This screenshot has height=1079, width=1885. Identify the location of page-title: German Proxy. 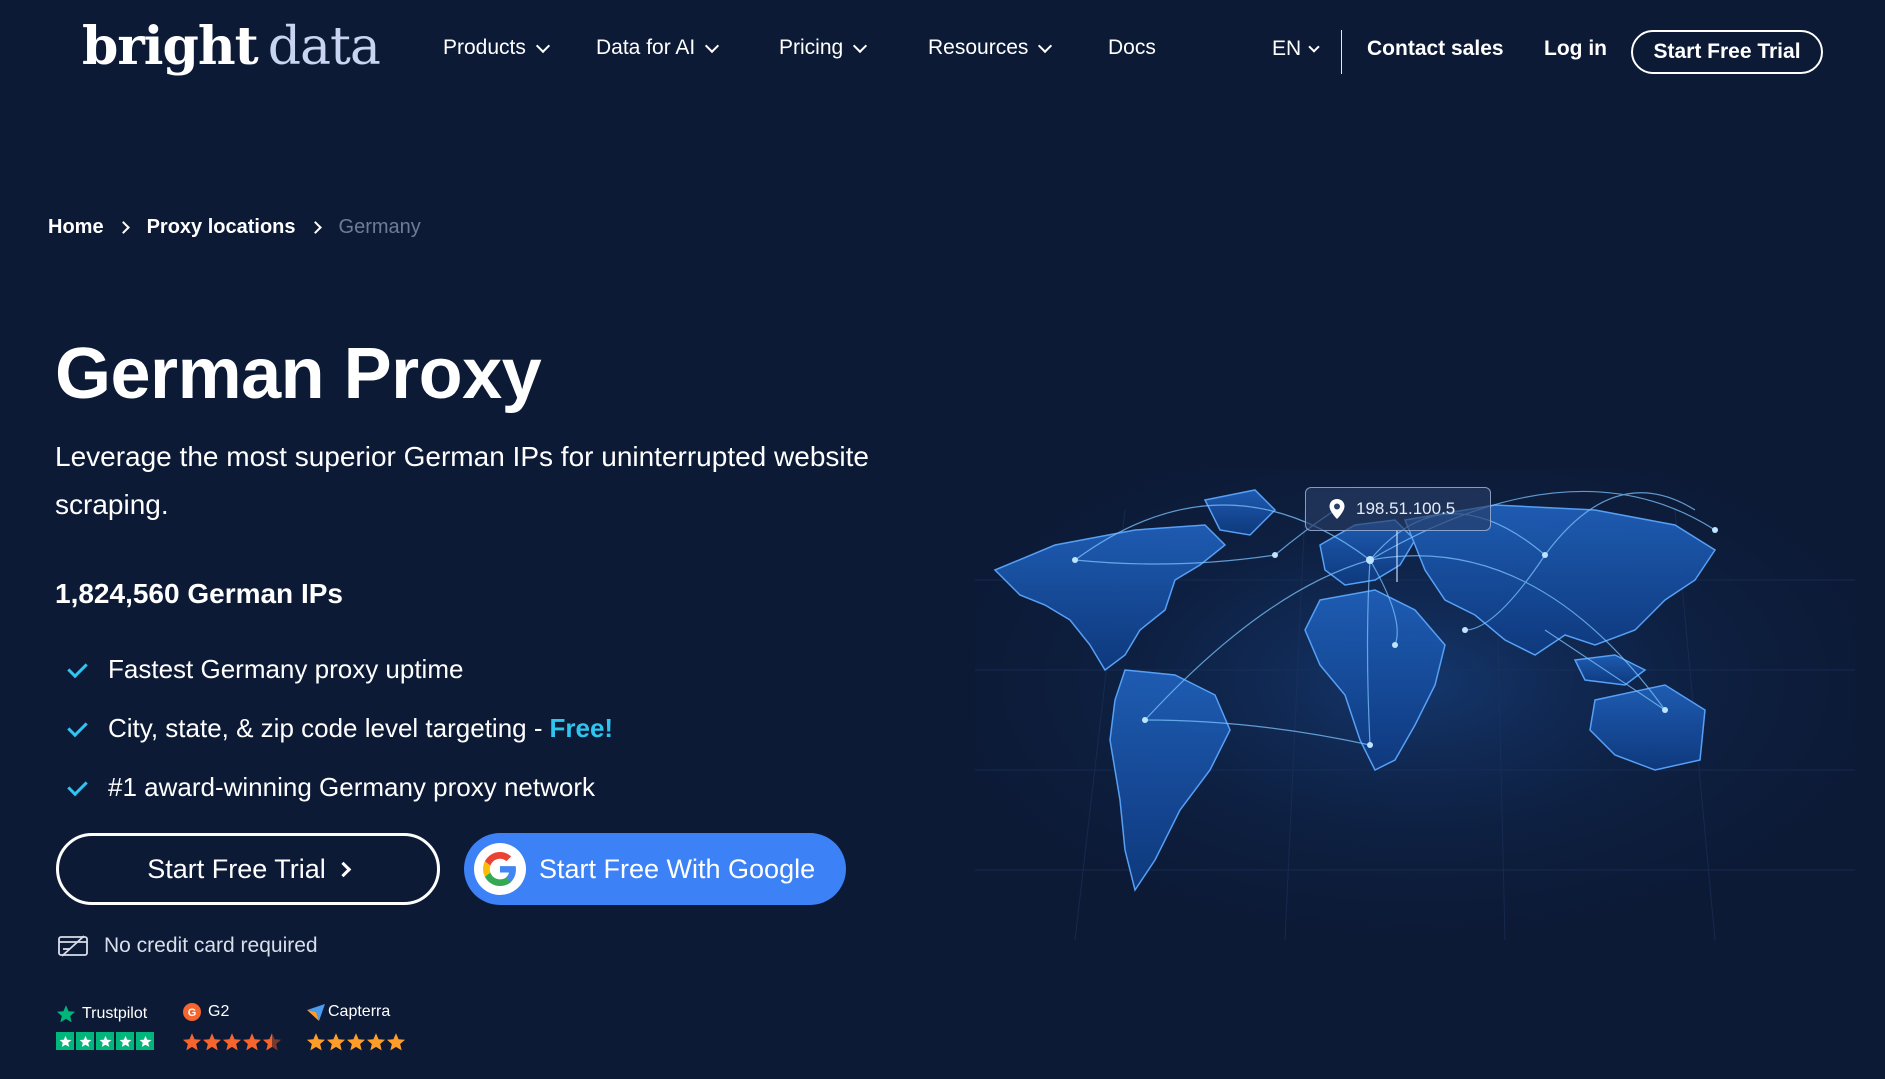
(298, 374).